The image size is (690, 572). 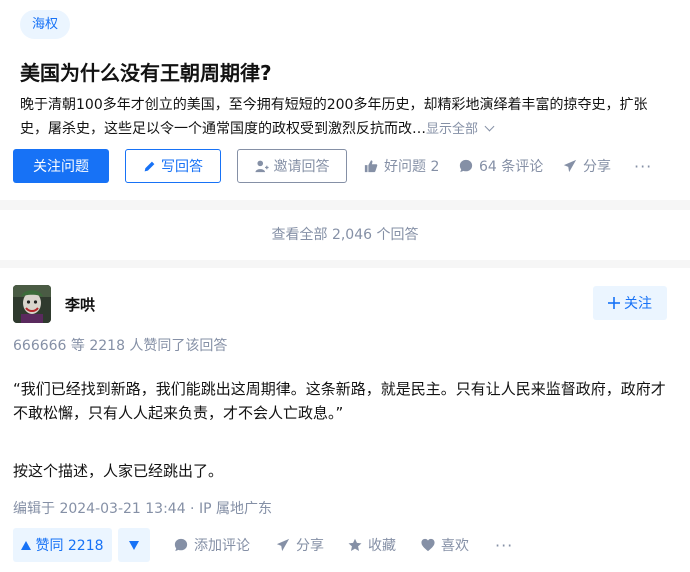 I want to click on triangle-down-icon, so click(x=134, y=545).